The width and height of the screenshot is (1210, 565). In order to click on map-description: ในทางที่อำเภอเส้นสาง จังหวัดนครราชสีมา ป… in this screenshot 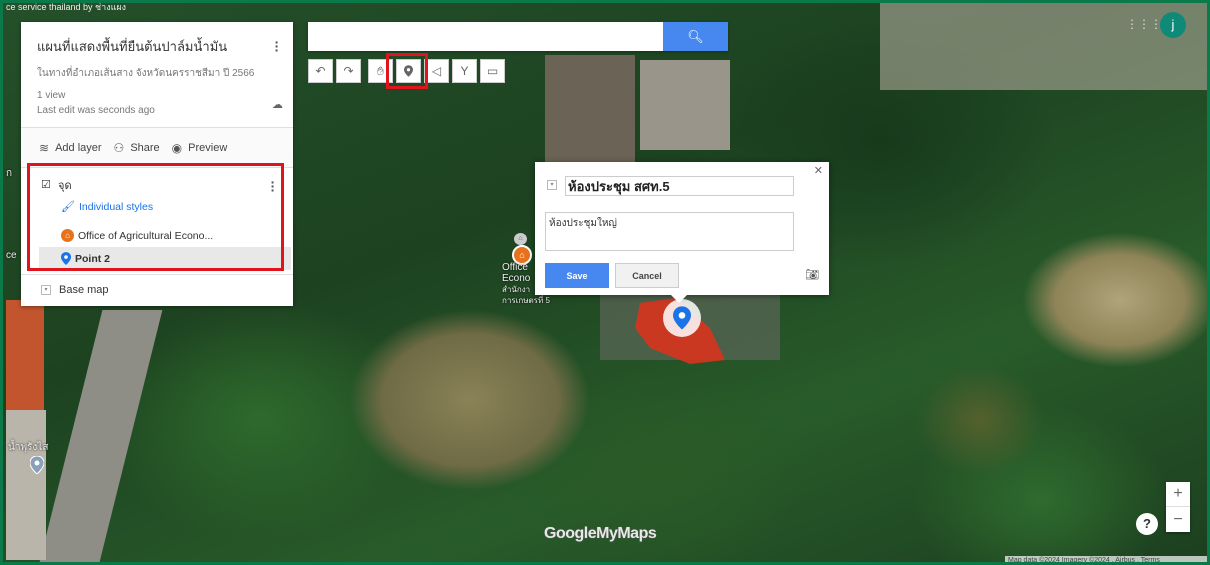, I will do `click(157, 73)`.